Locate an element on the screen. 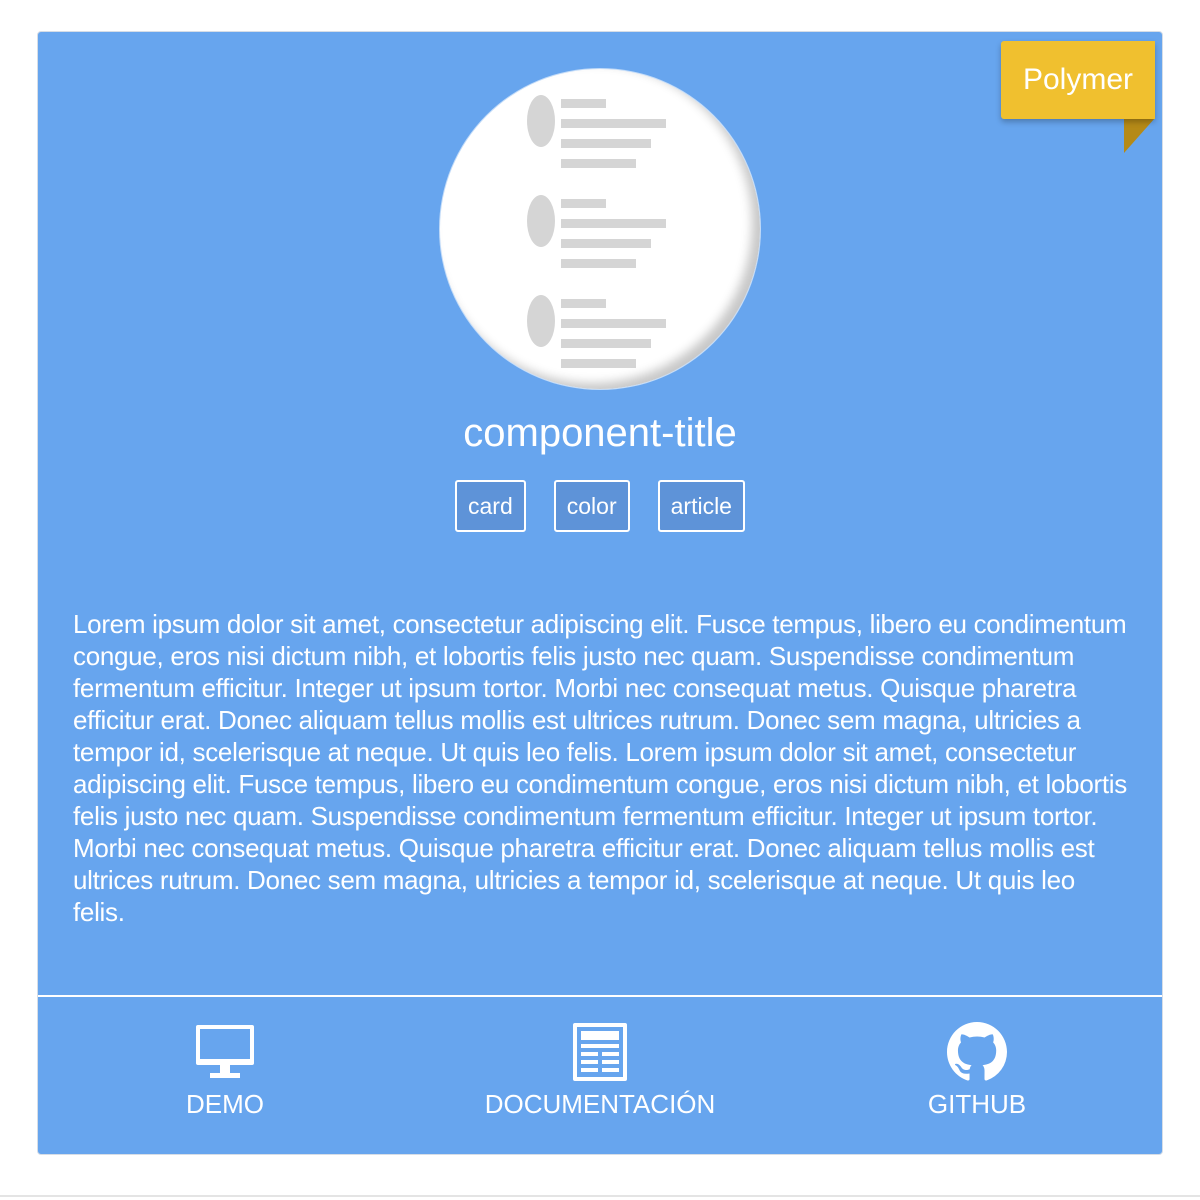 This screenshot has height=1200, width=1200. tag-article: article is located at coordinates (701, 506).